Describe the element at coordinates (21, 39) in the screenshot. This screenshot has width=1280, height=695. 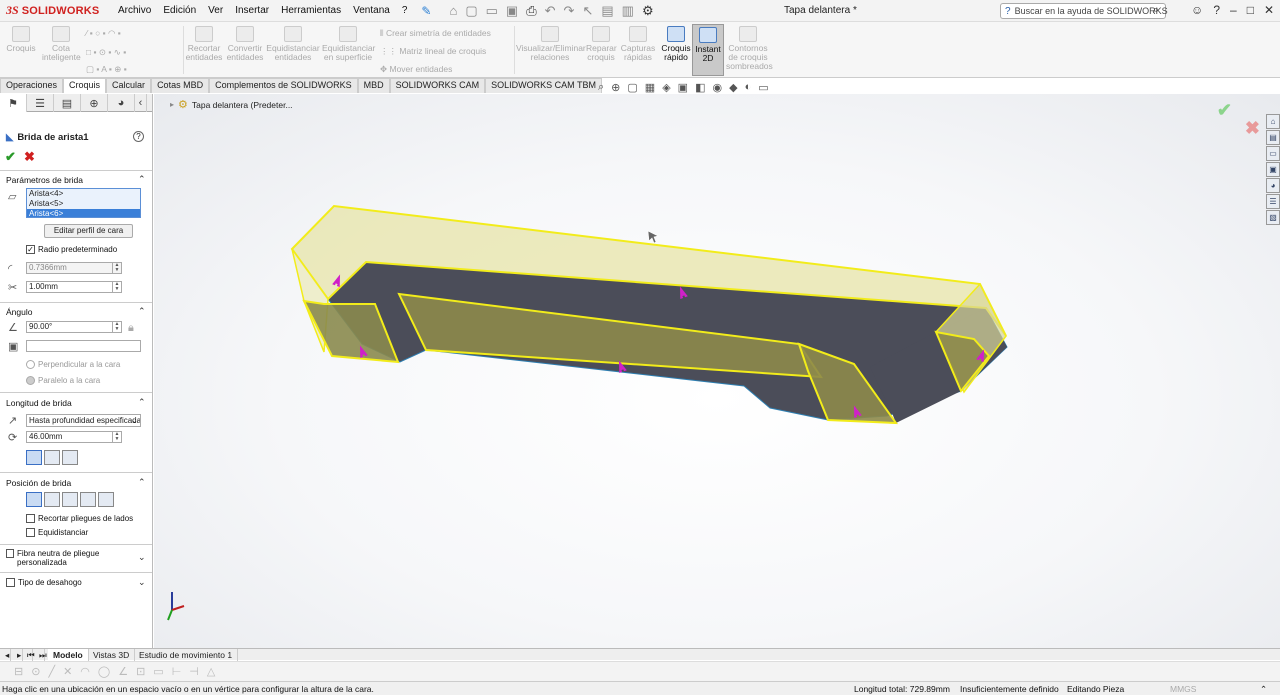
I see `croquis-button: Croquis` at that location.